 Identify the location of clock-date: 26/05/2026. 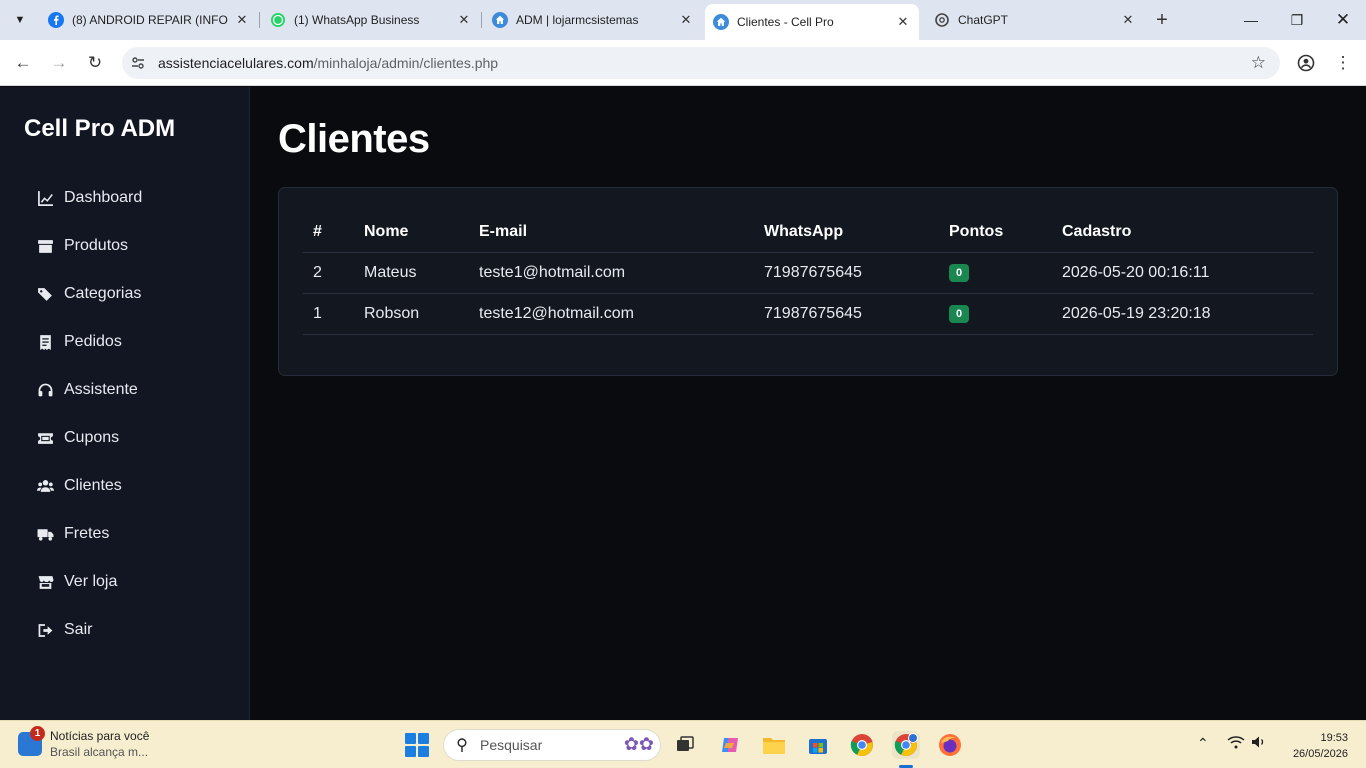
(1320, 754).